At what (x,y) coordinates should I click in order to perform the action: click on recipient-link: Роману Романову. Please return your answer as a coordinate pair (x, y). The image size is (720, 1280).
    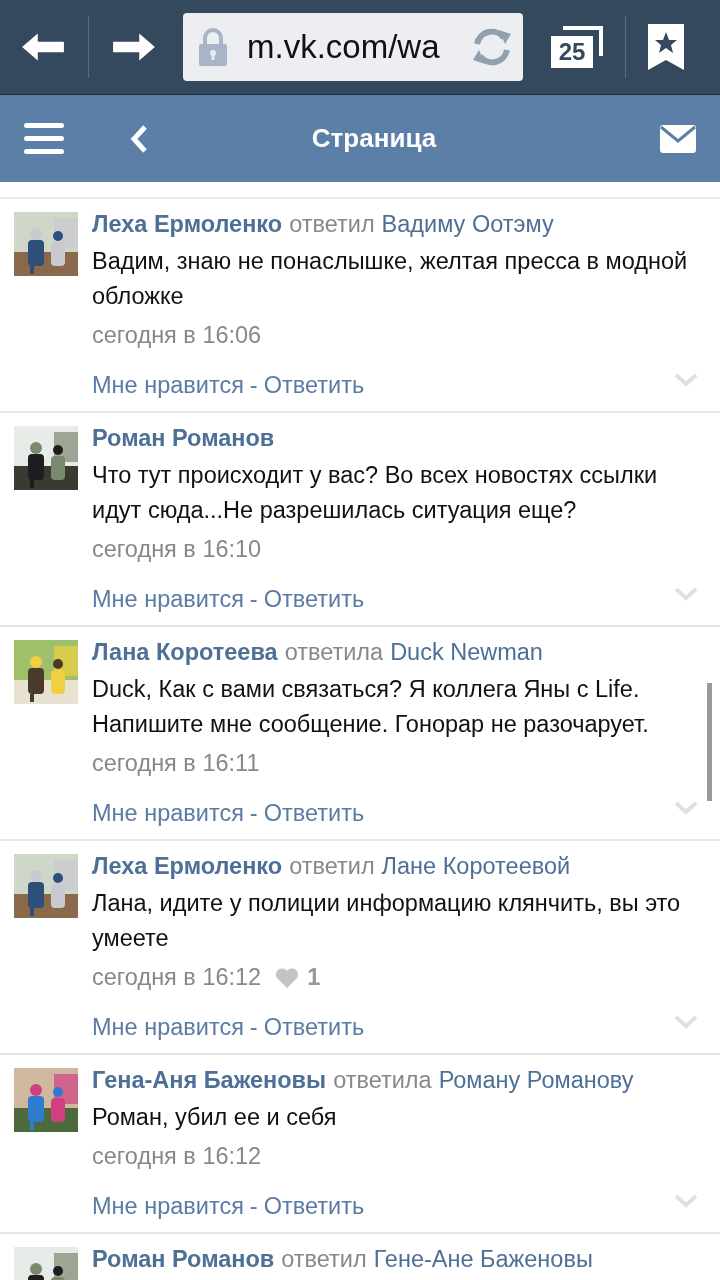
    Looking at the image, I should click on (536, 1080).